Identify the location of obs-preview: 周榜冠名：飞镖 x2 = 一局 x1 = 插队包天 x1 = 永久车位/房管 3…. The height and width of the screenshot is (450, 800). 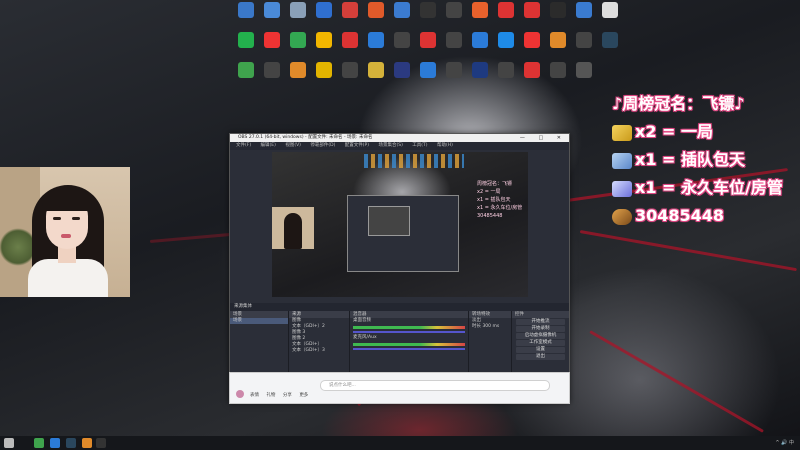
(400, 224).